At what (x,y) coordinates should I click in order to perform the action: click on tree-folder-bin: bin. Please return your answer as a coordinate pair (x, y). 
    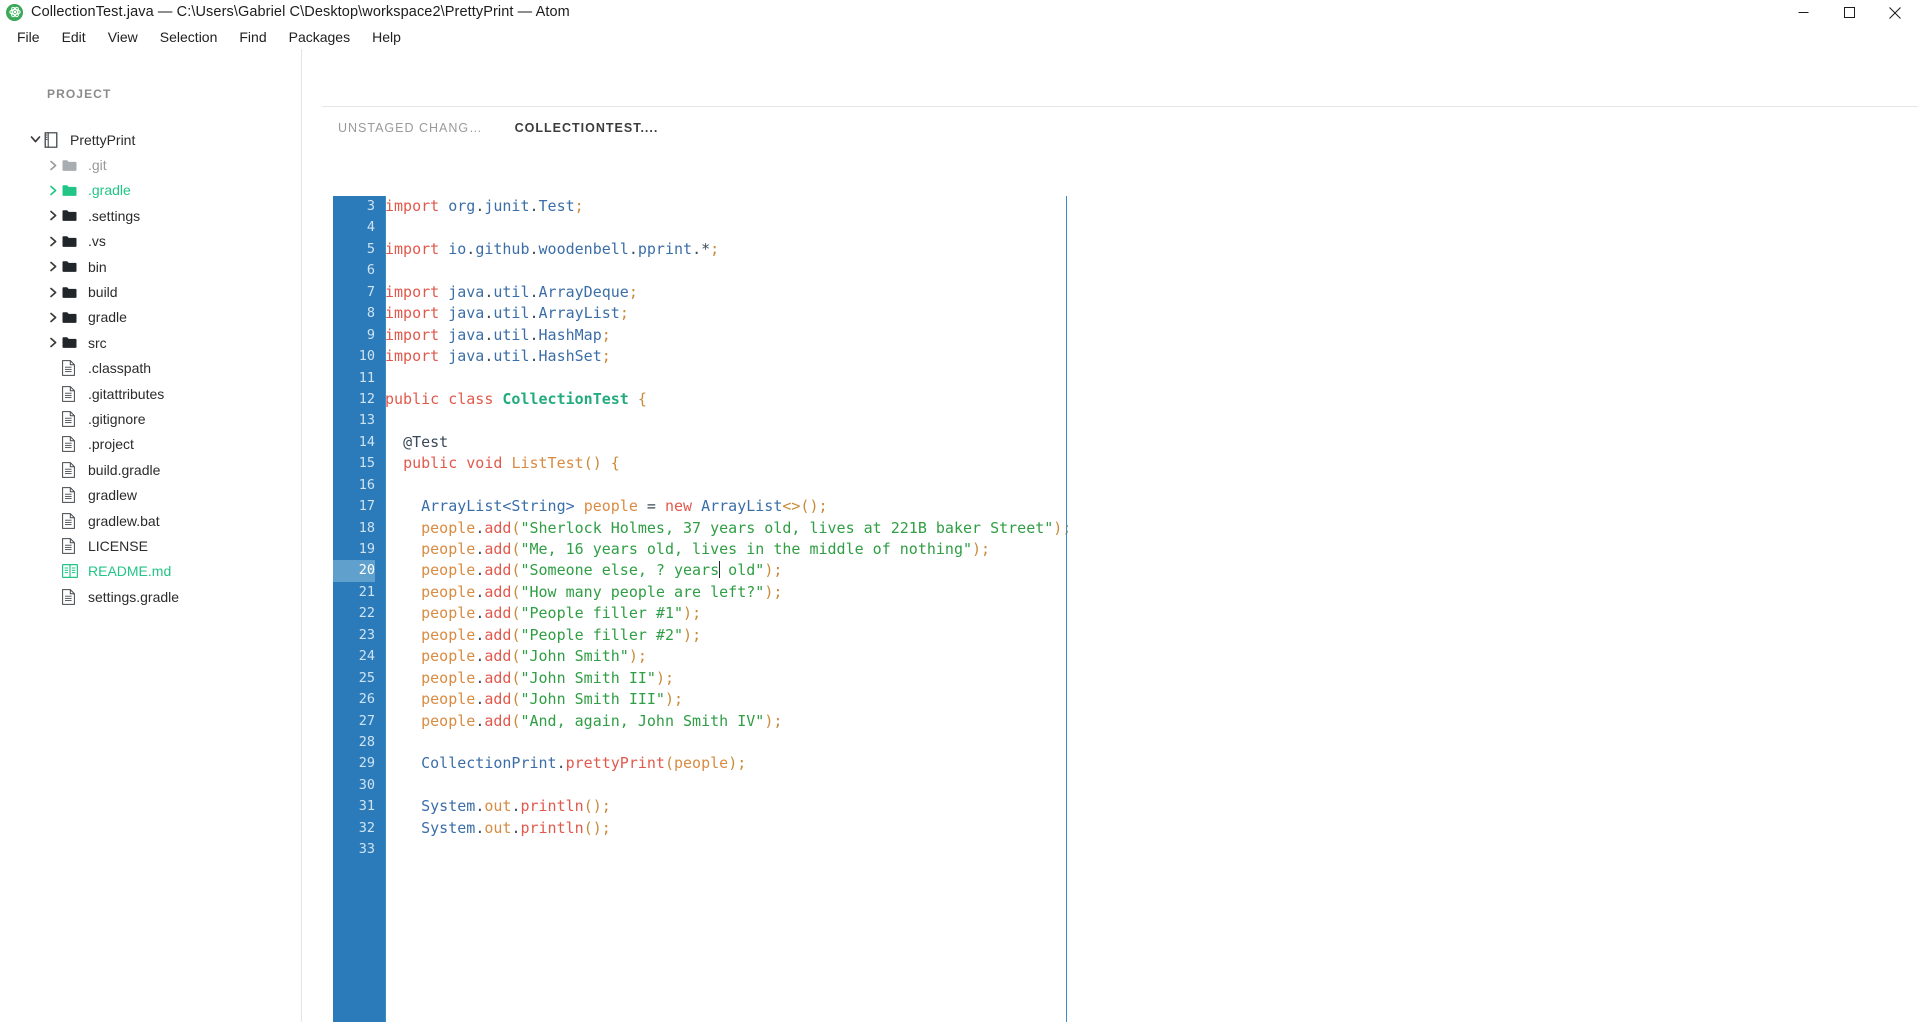
    Looking at the image, I should click on (150, 266).